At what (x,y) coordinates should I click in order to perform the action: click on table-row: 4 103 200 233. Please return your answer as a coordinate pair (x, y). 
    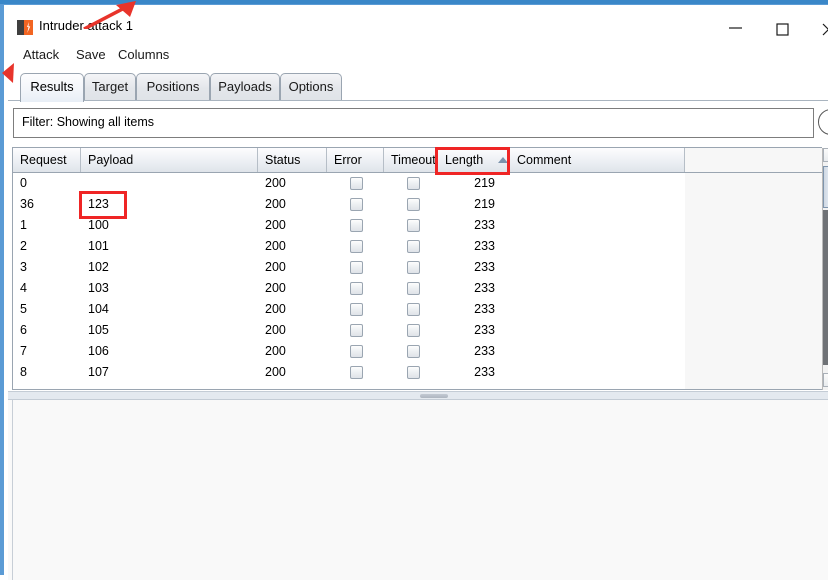
    Looking at the image, I should click on (349, 288).